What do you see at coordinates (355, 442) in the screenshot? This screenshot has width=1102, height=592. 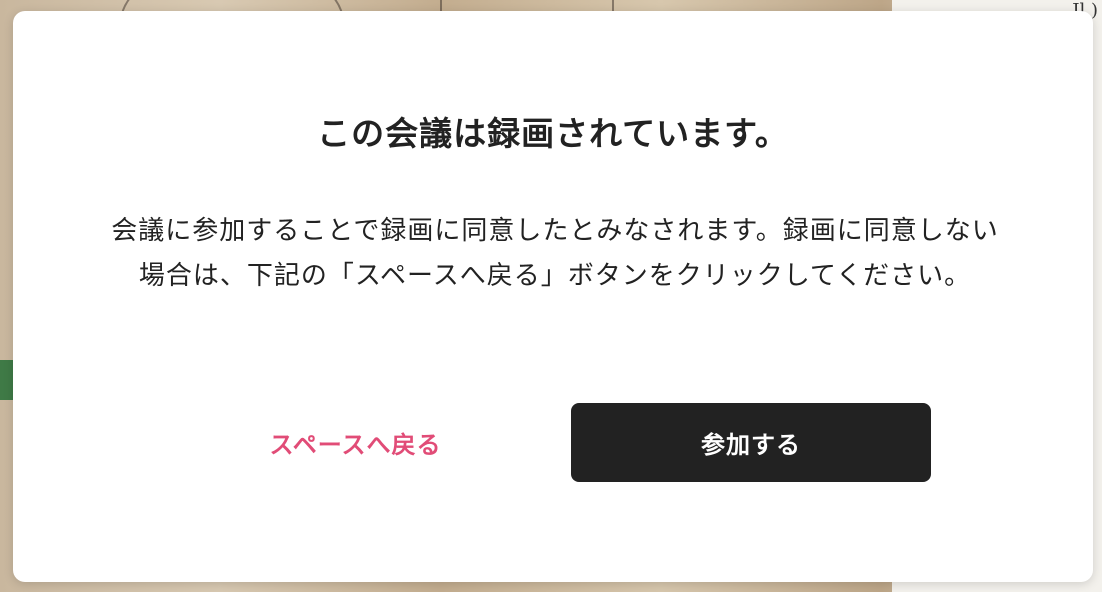 I see `back-to-space-button: スペースへ戻る` at bounding box center [355, 442].